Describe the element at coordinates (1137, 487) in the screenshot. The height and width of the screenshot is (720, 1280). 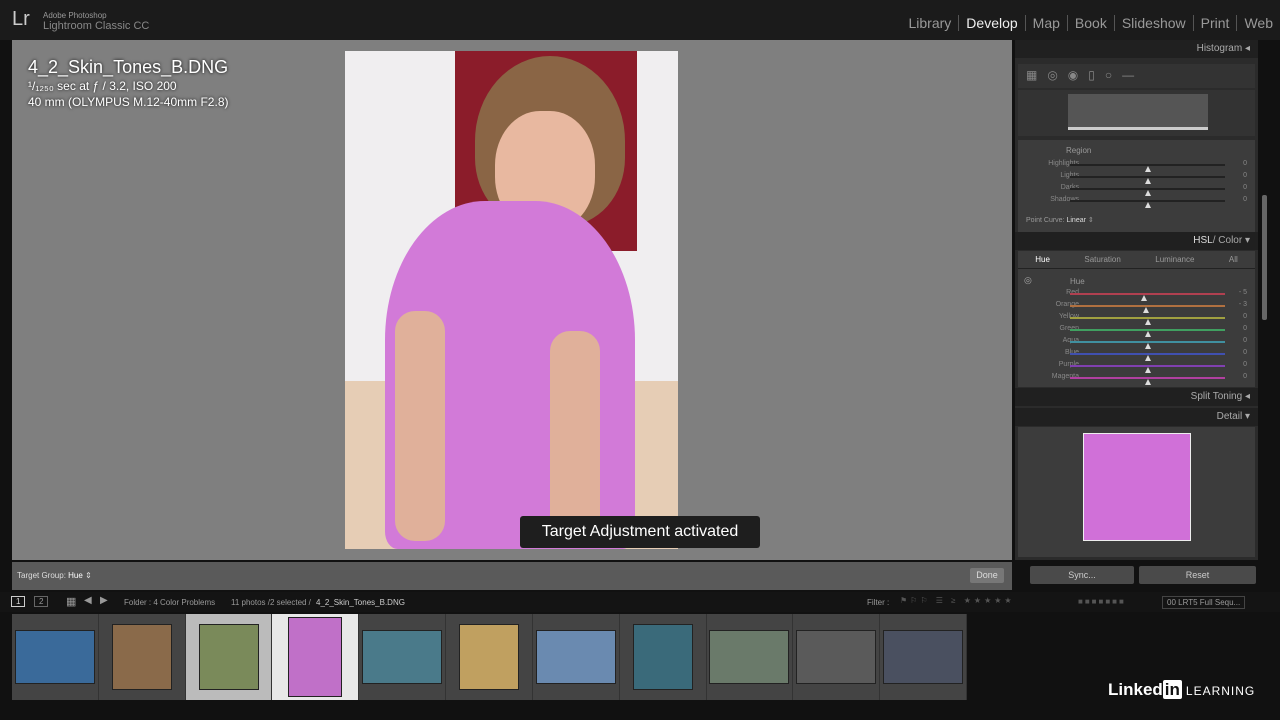
I see `detail-preview` at that location.